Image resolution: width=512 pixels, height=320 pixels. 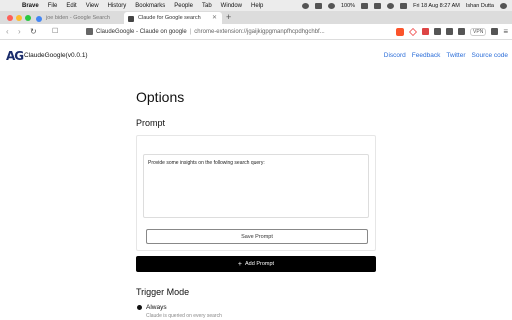 I want to click on back-button: ‹, so click(x=7, y=31).